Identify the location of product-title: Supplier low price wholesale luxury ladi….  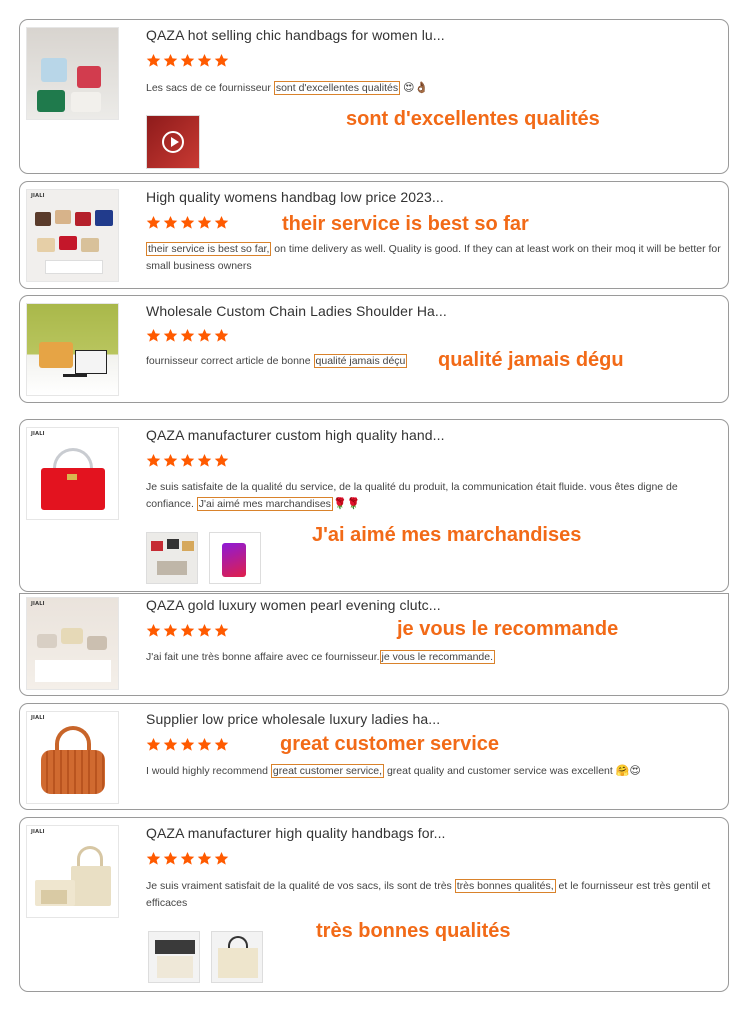
(293, 719).